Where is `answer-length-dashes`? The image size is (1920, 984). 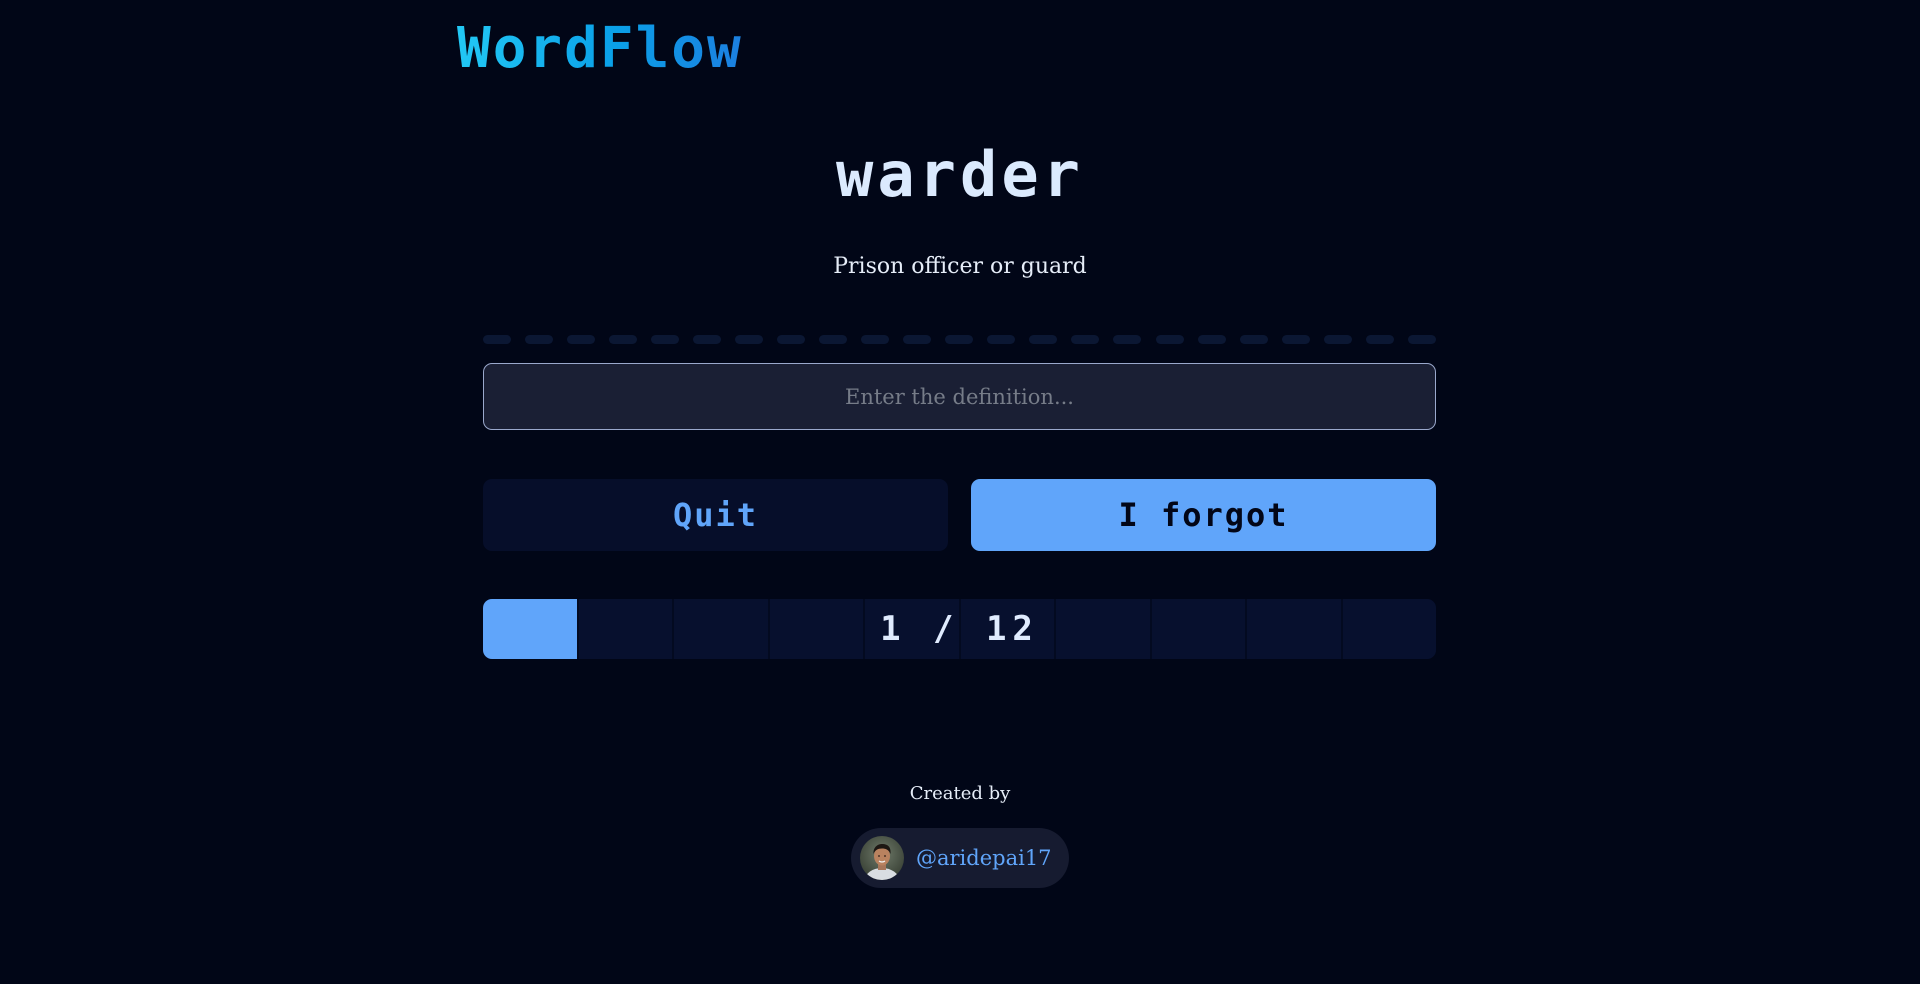
answer-length-dashes is located at coordinates (959, 340).